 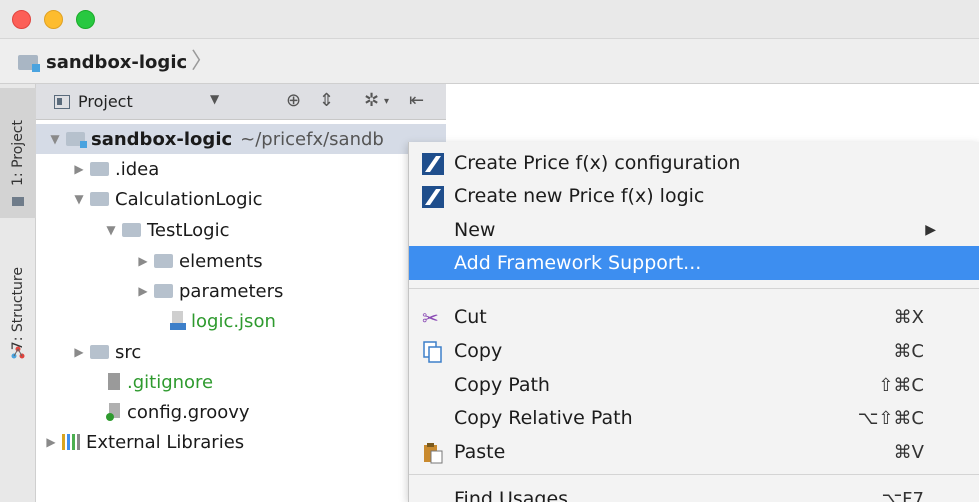 I want to click on copy-icon, so click(x=432, y=352).